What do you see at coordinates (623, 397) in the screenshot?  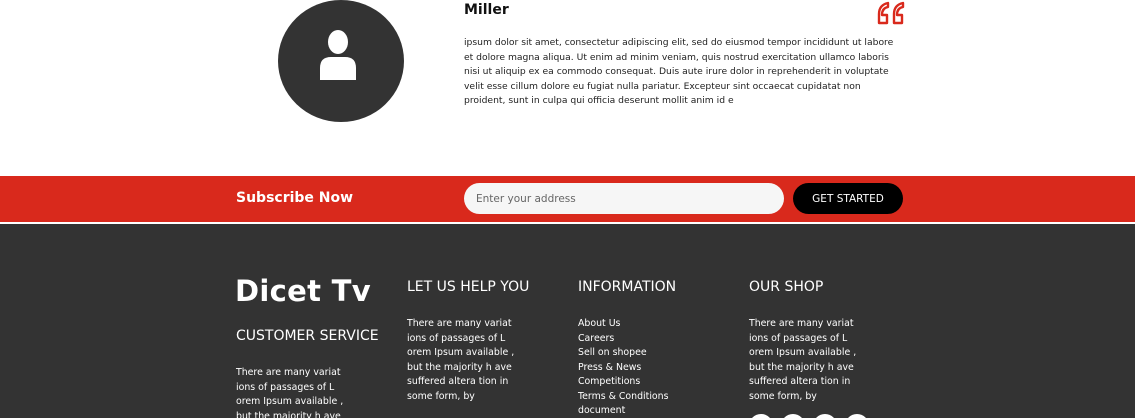 I see `info-link-terms-conditions: Terms & Conditions` at bounding box center [623, 397].